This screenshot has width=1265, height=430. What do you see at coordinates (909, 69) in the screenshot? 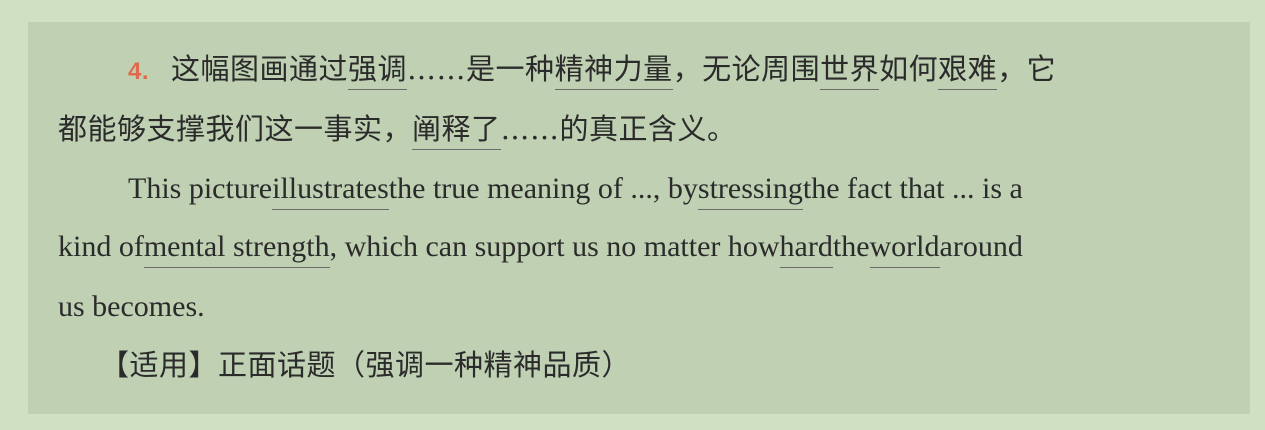
I see `text-segment: 如何` at bounding box center [909, 69].